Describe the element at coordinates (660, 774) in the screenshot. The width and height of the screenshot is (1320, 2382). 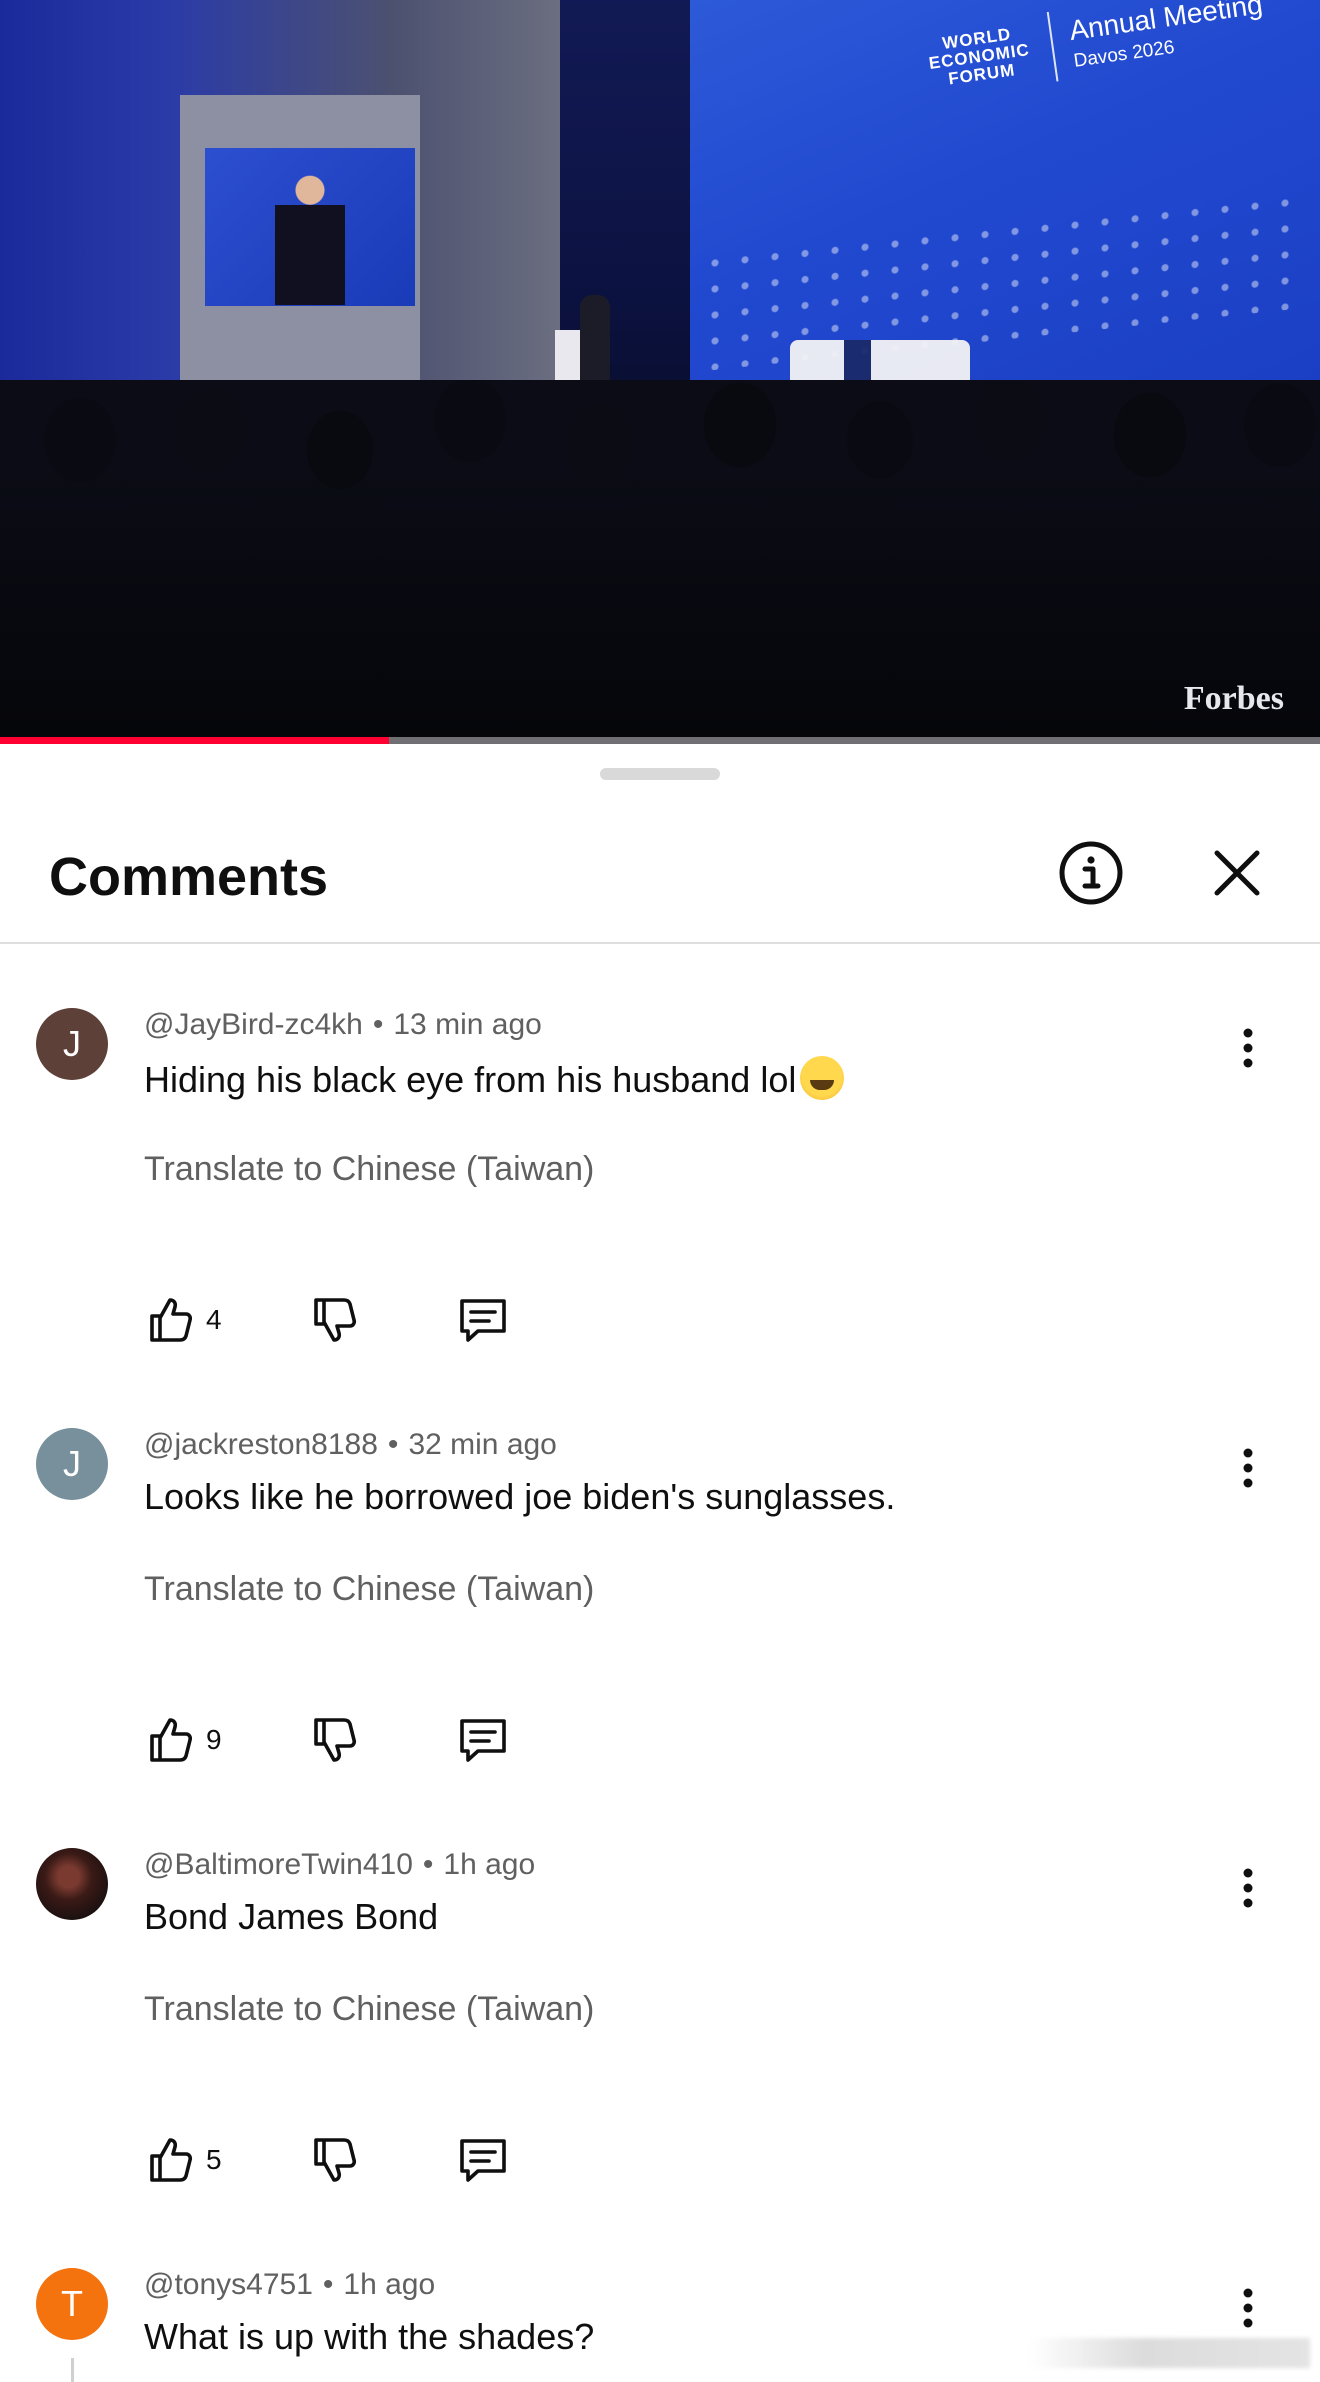
I see `drag-handle` at that location.